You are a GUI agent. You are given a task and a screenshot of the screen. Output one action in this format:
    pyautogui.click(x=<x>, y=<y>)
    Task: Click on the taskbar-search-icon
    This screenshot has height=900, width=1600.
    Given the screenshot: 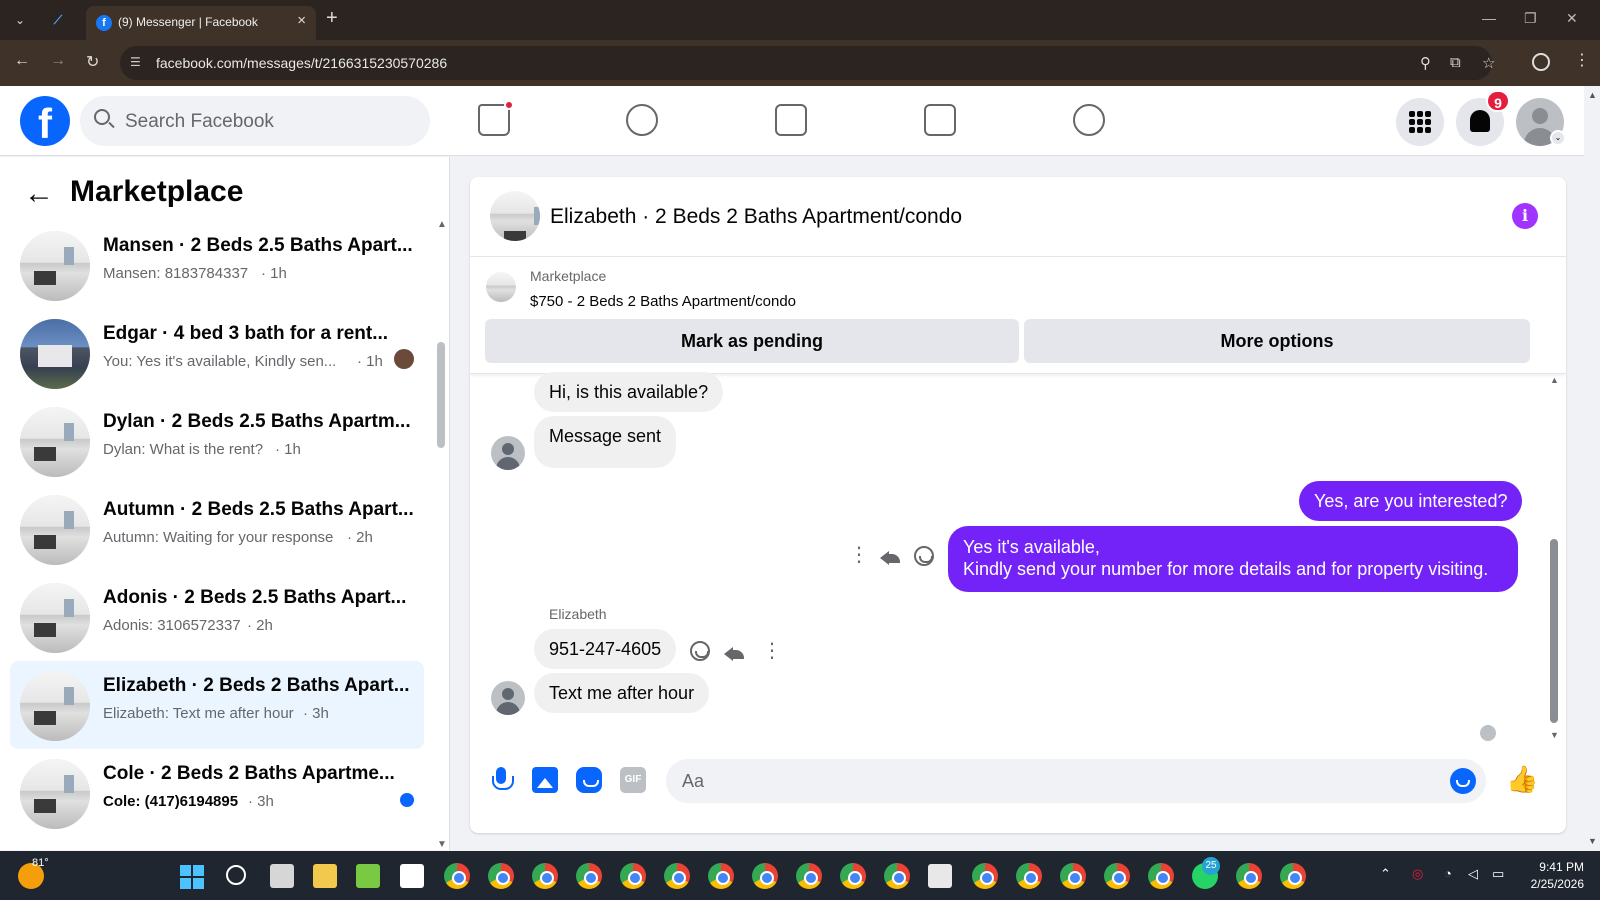 What is the action you would take?
    pyautogui.click(x=236, y=875)
    